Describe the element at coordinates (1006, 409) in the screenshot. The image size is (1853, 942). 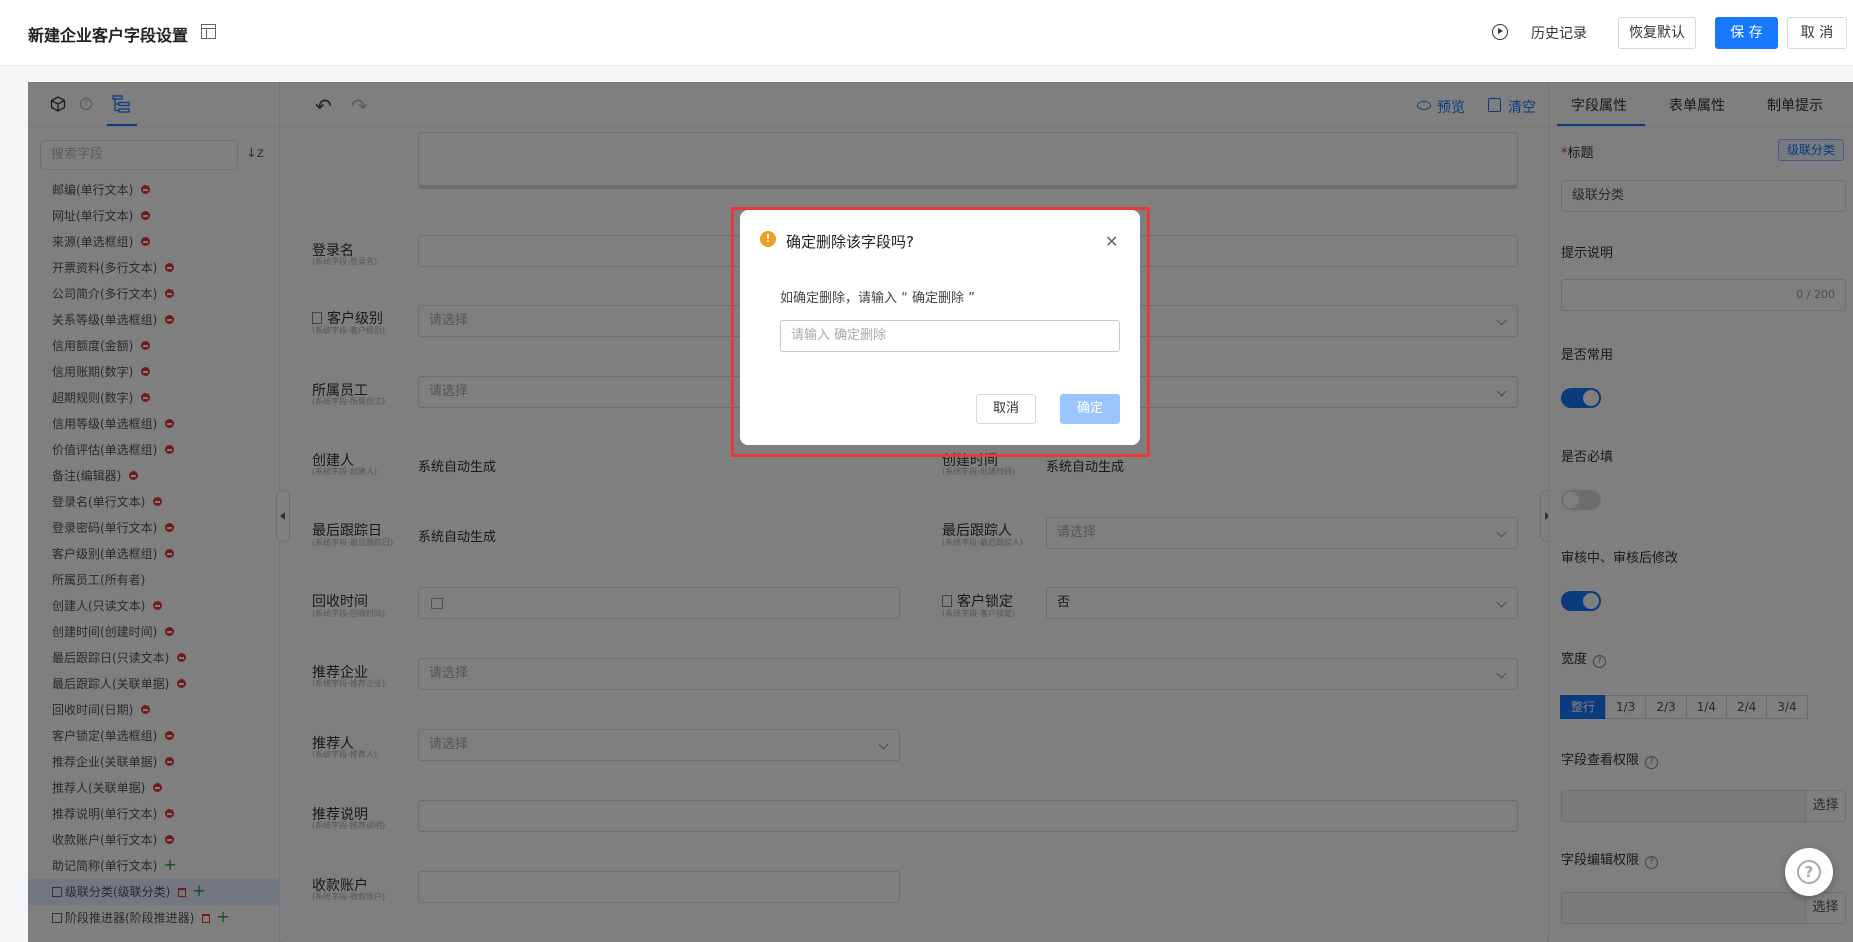
I see `dialog-cancel-button: 取消` at that location.